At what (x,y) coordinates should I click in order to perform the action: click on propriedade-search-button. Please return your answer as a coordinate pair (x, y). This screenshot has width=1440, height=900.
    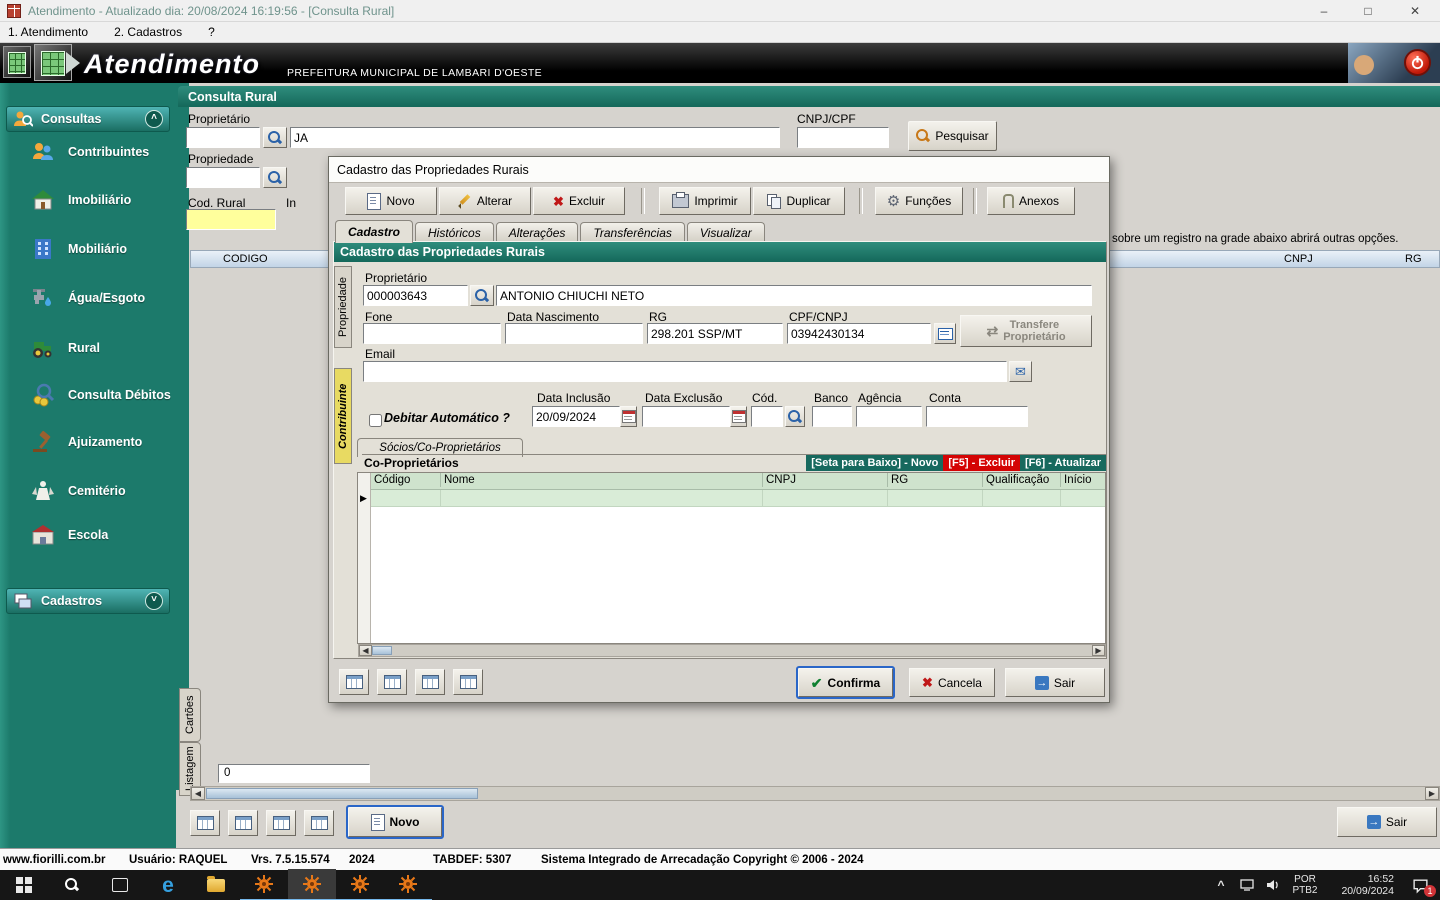
    Looking at the image, I should click on (275, 177).